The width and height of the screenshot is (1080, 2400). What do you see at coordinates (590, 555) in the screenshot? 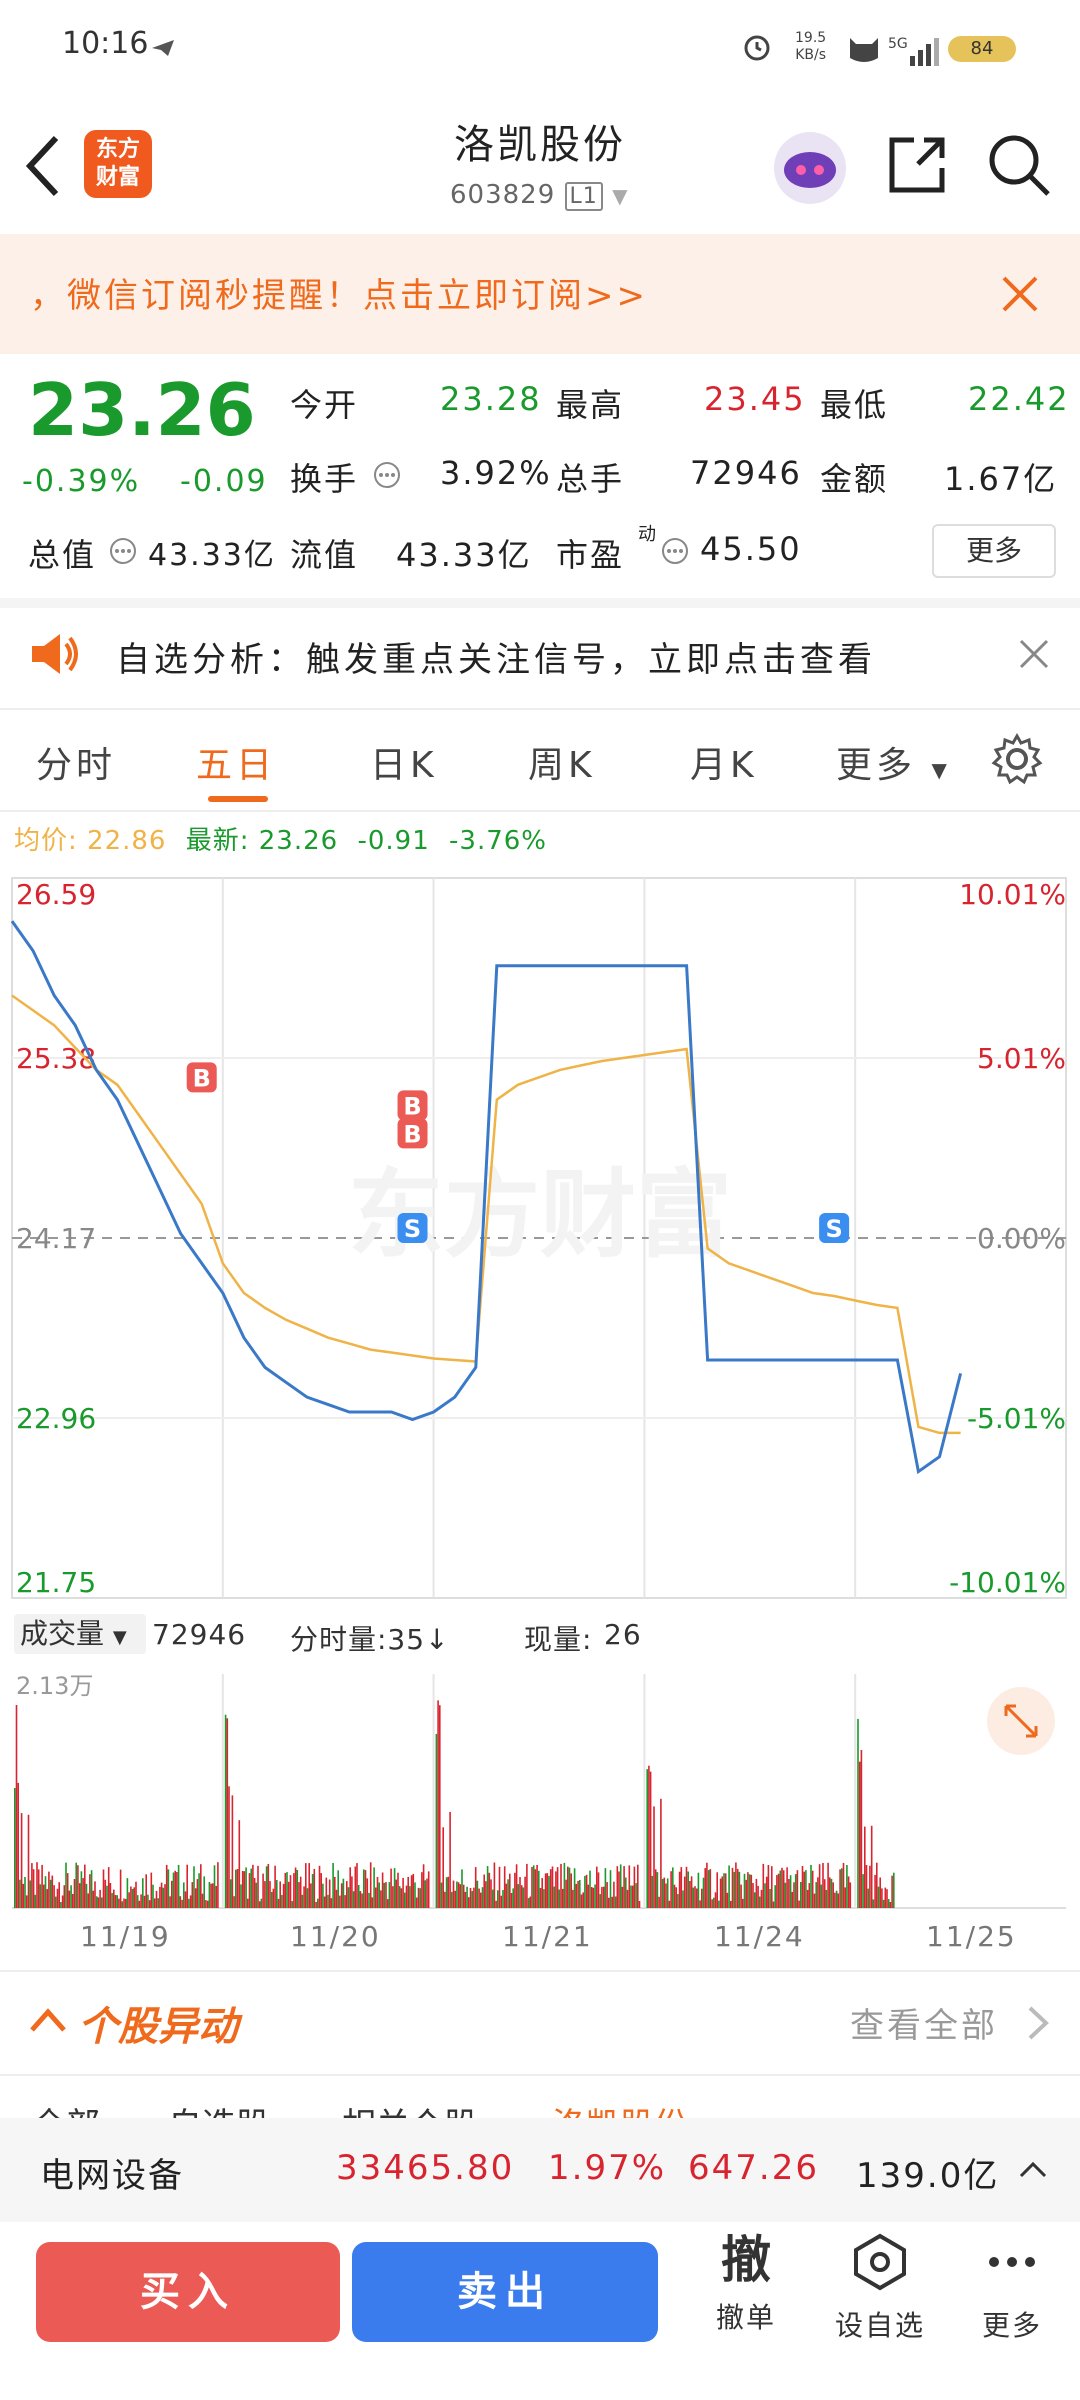
I see `pe-label: 市盈` at bounding box center [590, 555].